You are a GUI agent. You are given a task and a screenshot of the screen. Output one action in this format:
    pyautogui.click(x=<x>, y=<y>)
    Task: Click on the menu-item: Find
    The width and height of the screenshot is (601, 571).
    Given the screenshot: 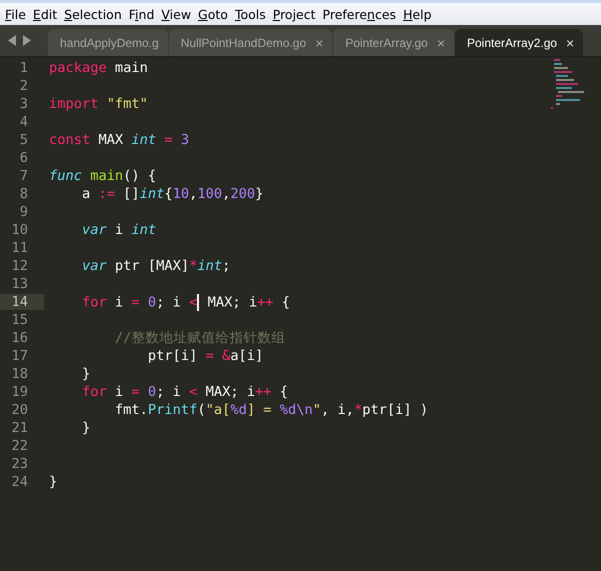 What is the action you would take?
    pyautogui.click(x=144, y=14)
    